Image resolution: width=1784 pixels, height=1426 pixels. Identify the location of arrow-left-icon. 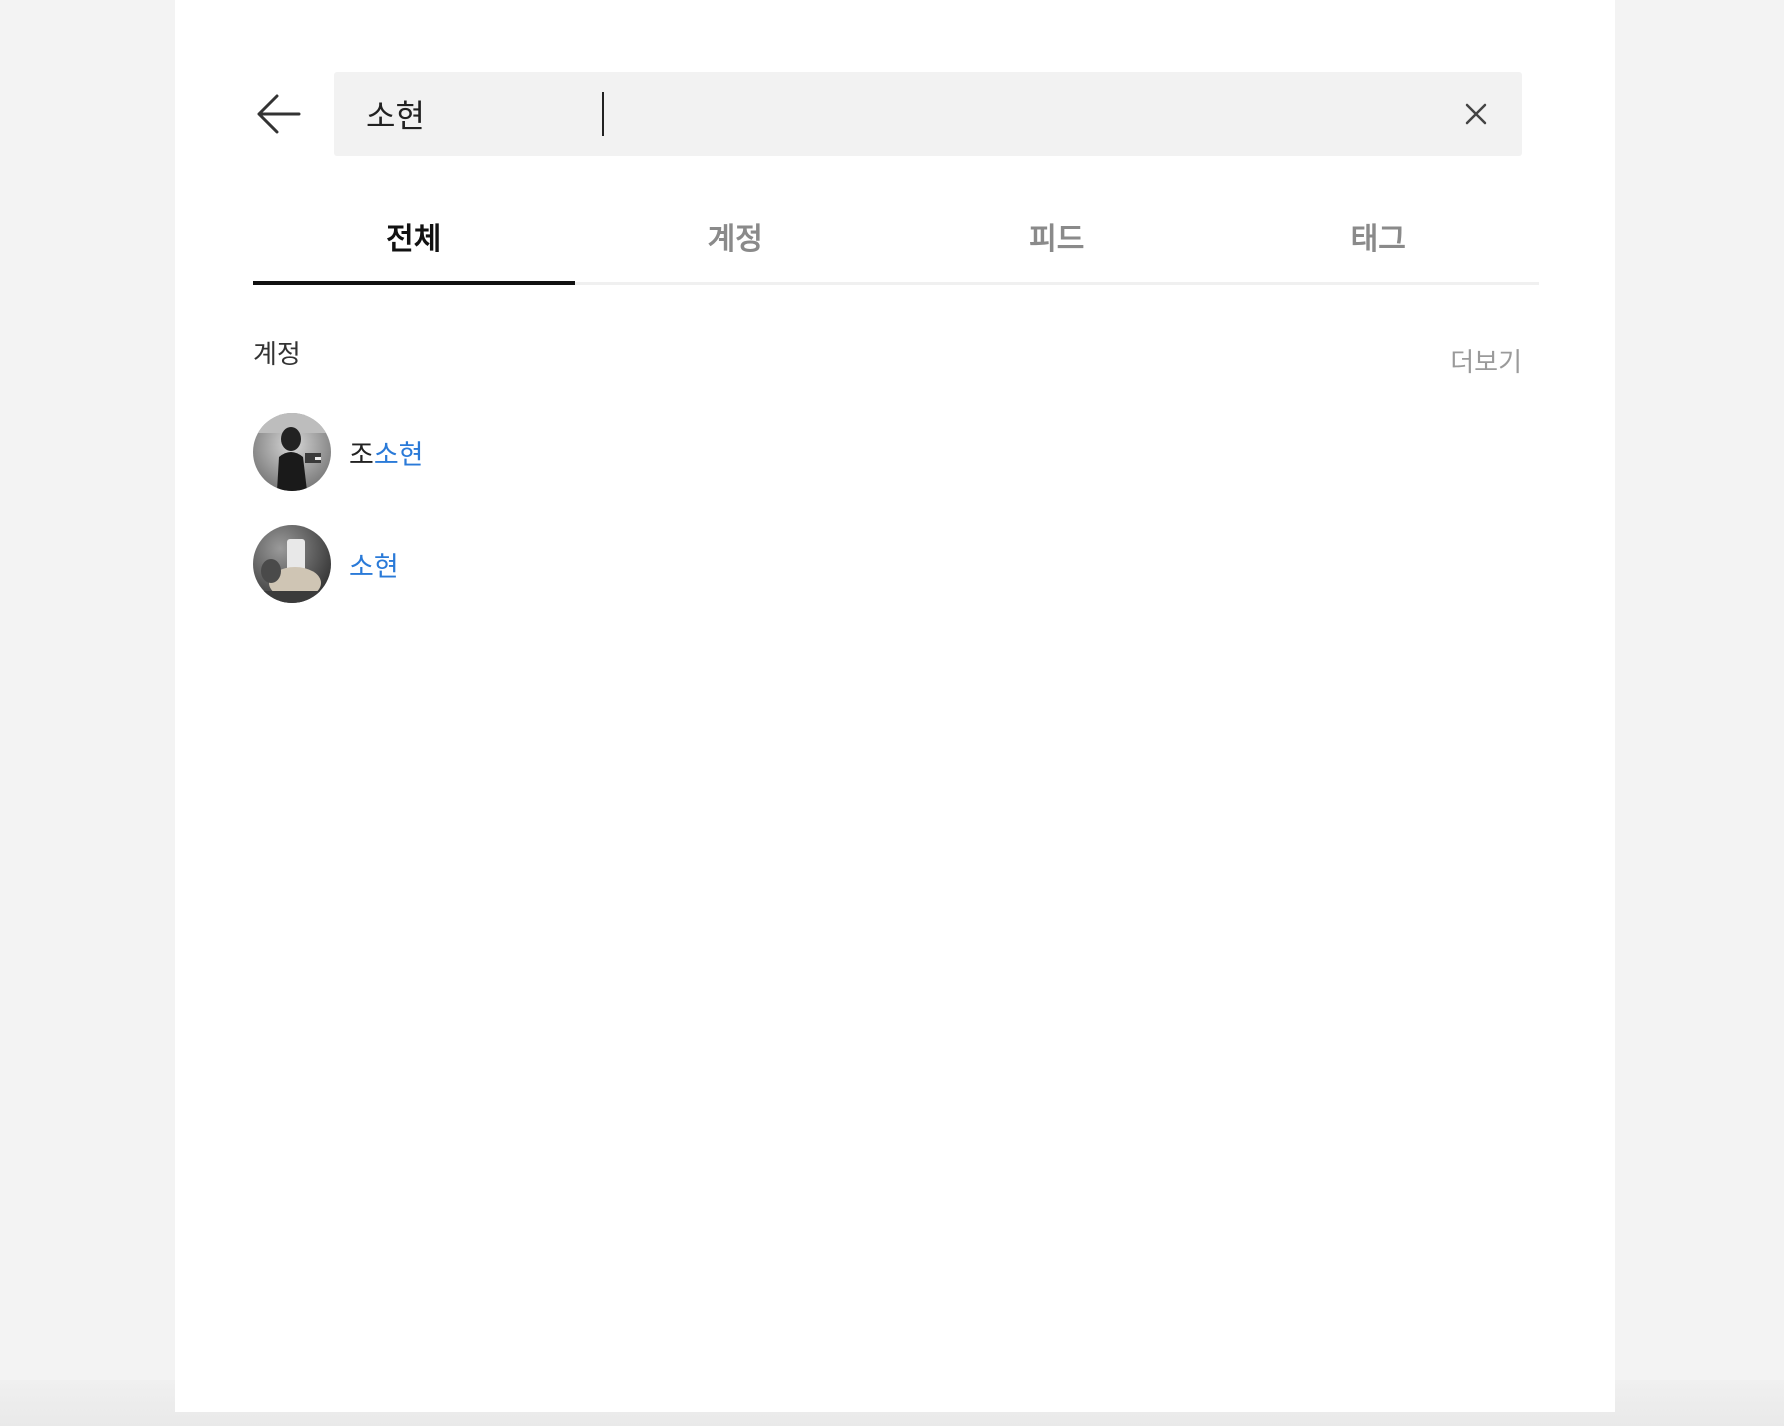
(279, 114).